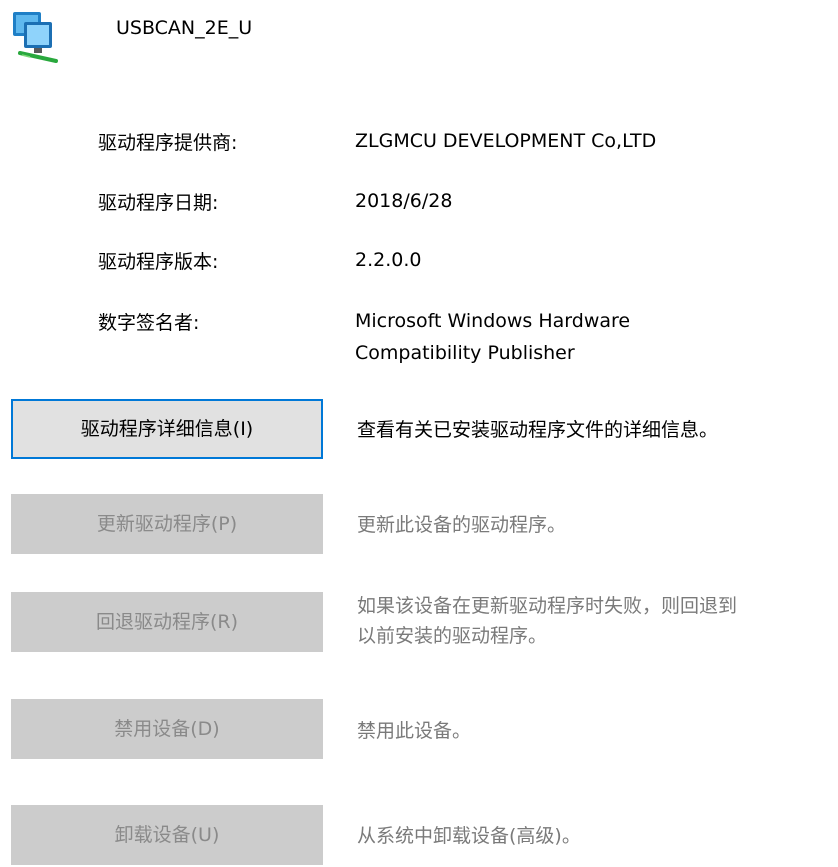 This screenshot has width=838, height=867. Describe the element at coordinates (168, 143) in the screenshot. I see `driver-provider-label: 驱动程序提供商:` at that location.